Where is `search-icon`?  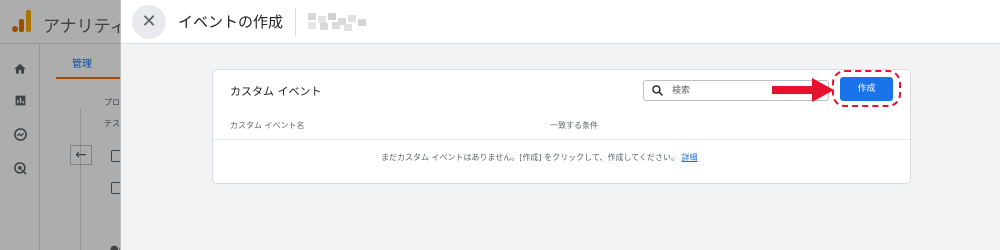
search-icon is located at coordinates (657, 90).